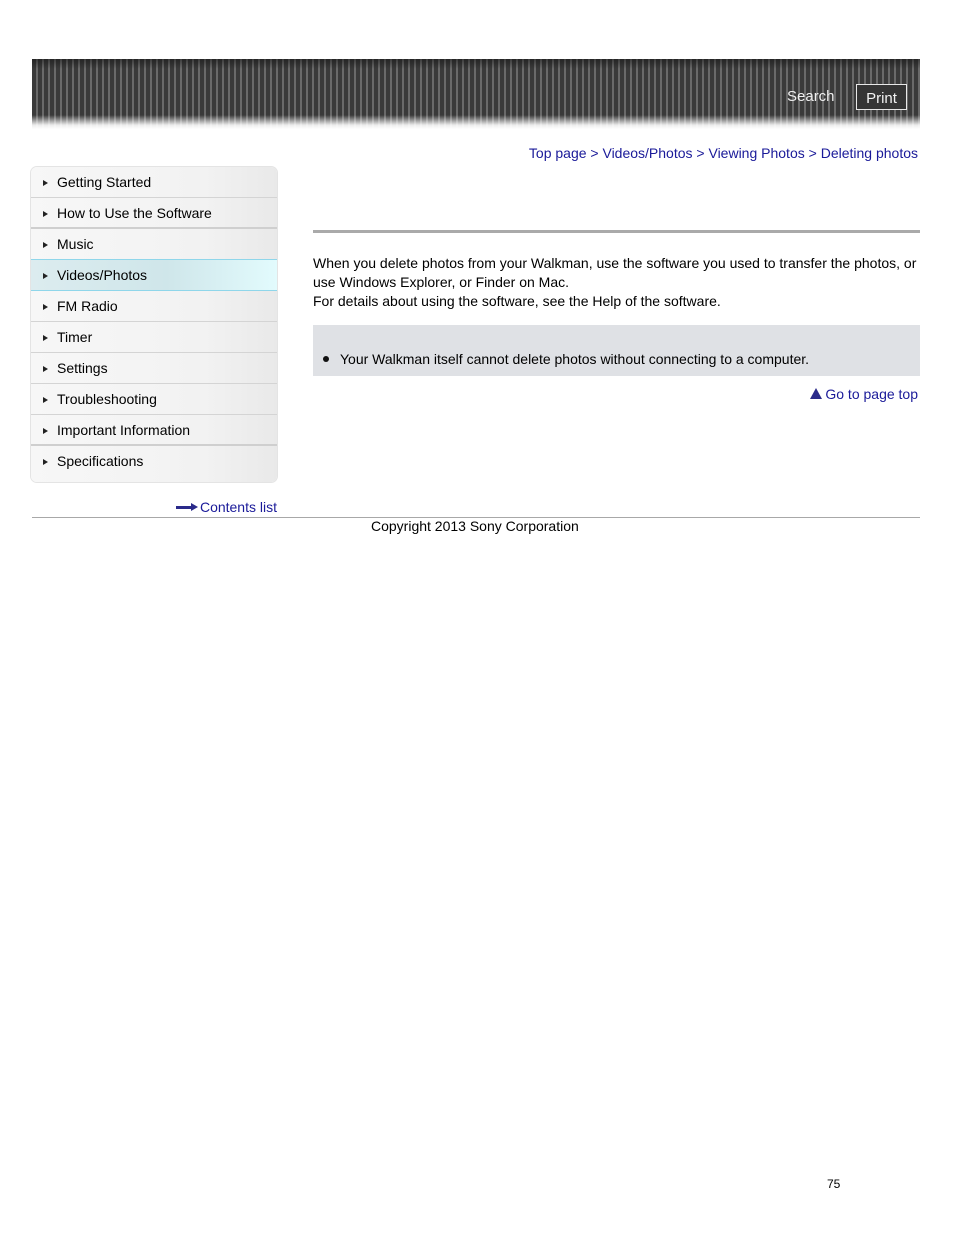 The height and width of the screenshot is (1235, 954). I want to click on sidebar-item-how-to-use-the-software: How to Use the Software, so click(154, 213).